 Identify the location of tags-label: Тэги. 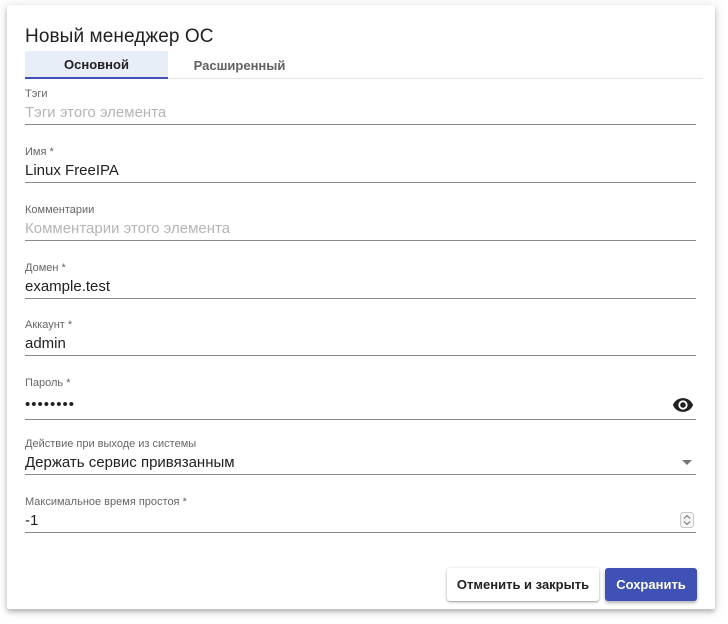
(36, 94).